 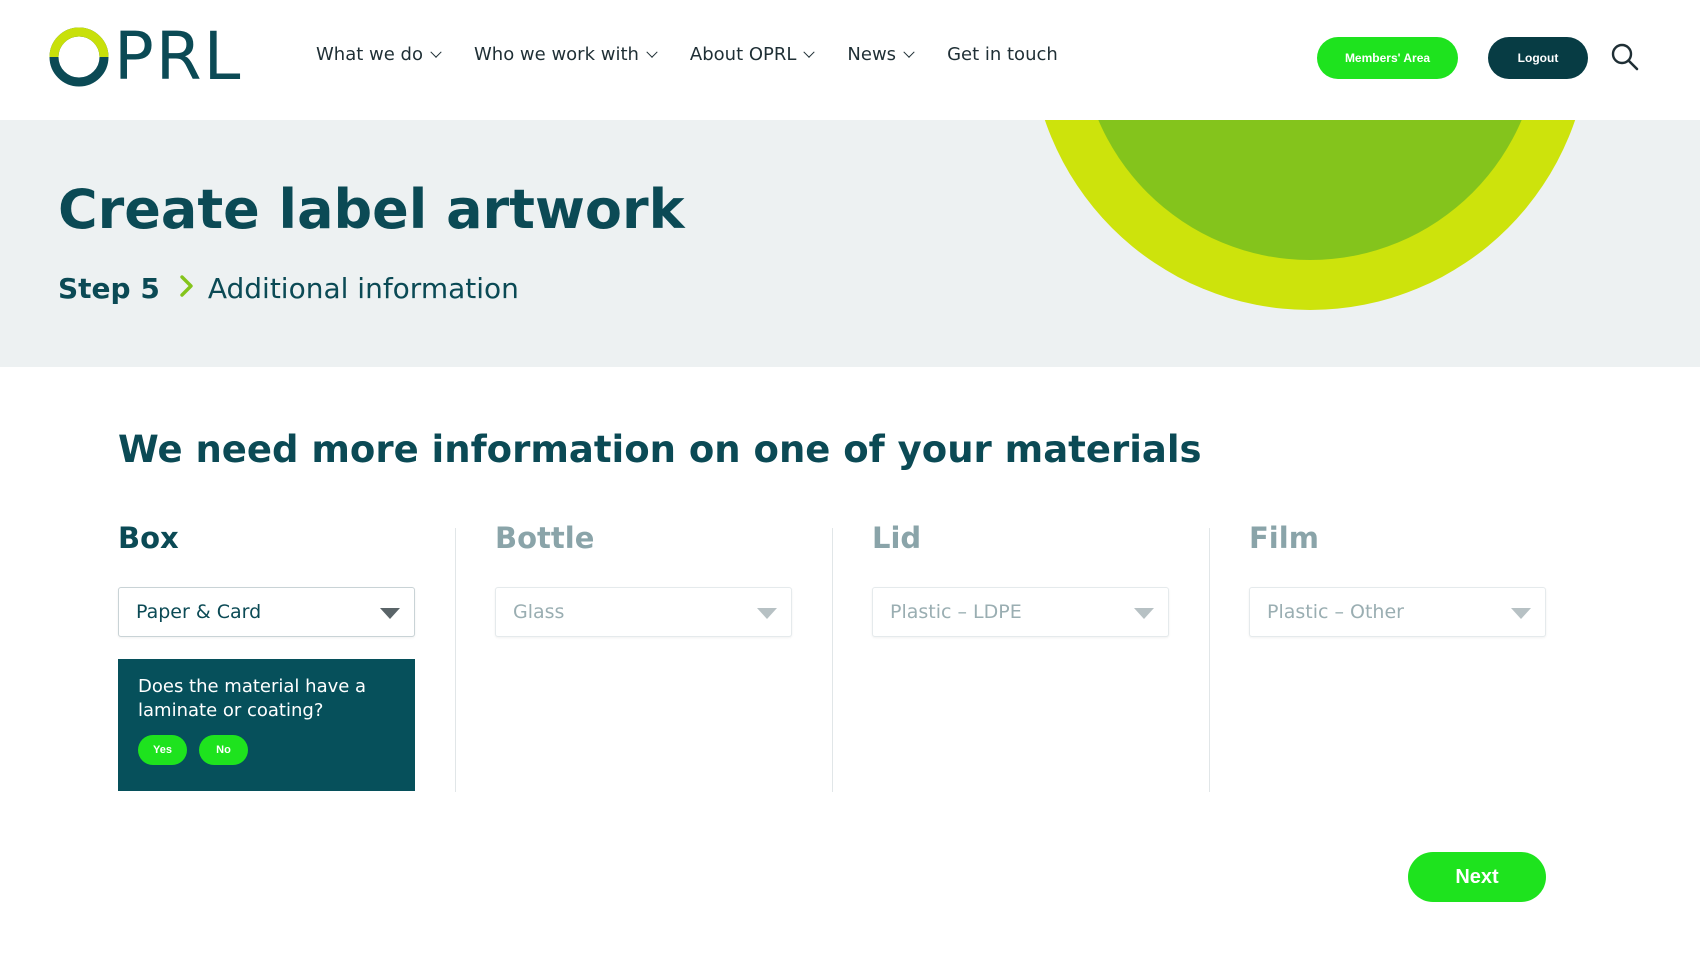 I want to click on step-breadcrumb: Step 5 Additional information, so click(x=288, y=288).